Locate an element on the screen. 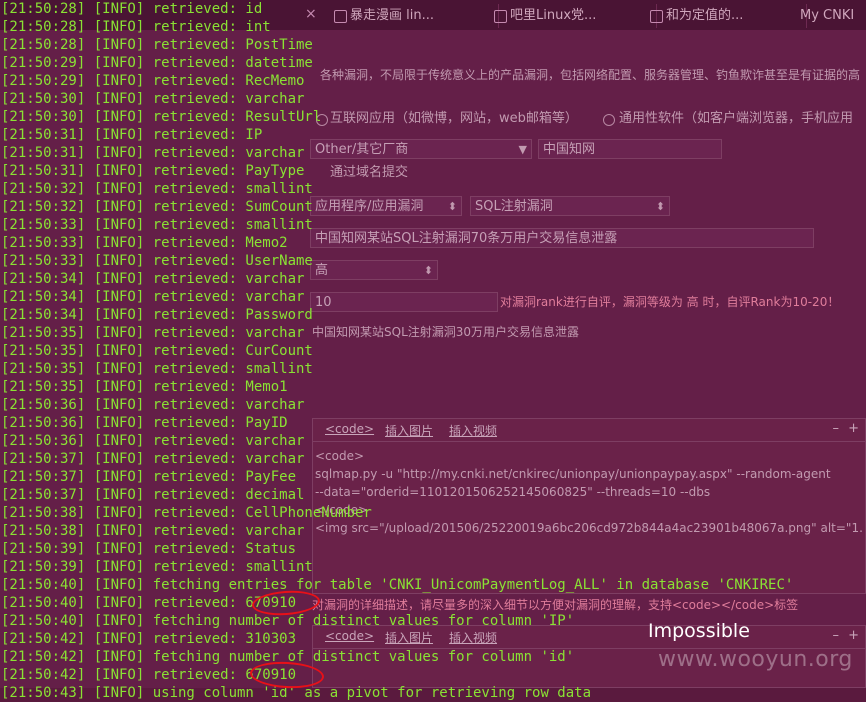  terminal-line: [21:50:33] [INFO] retrieved: smallint is located at coordinates (157, 225).